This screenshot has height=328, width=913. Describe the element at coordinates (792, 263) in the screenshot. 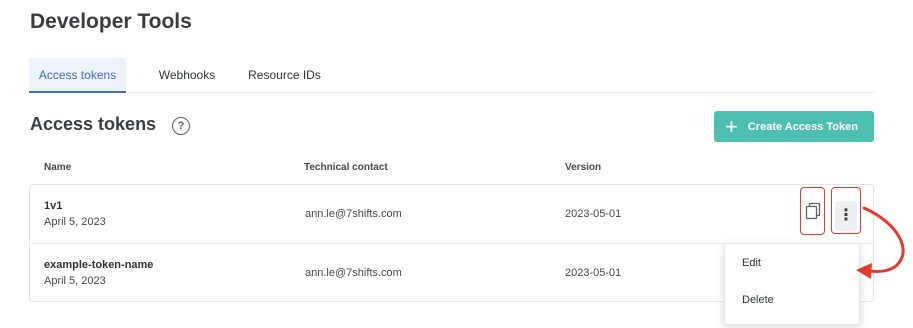

I see `menu-item-edit: Edit` at that location.